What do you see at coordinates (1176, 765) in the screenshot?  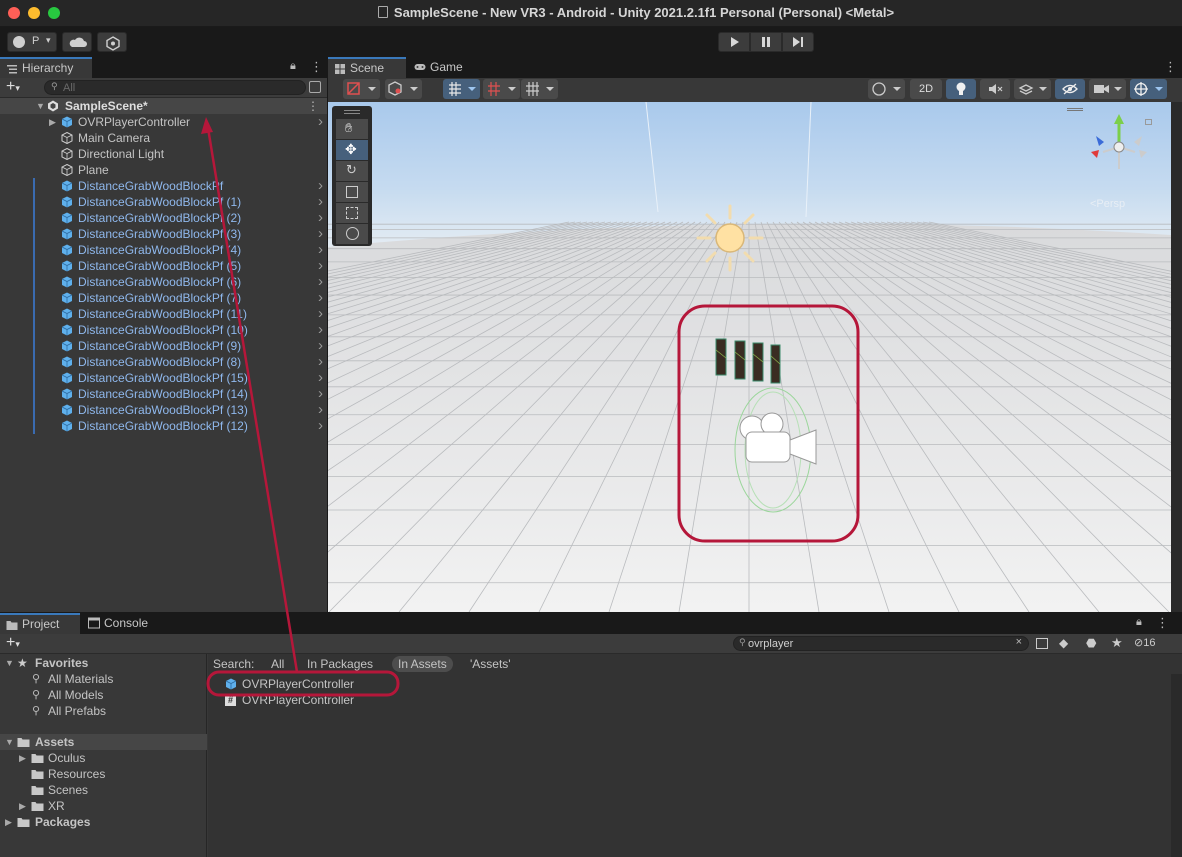 I see `results-scrollbar` at bounding box center [1176, 765].